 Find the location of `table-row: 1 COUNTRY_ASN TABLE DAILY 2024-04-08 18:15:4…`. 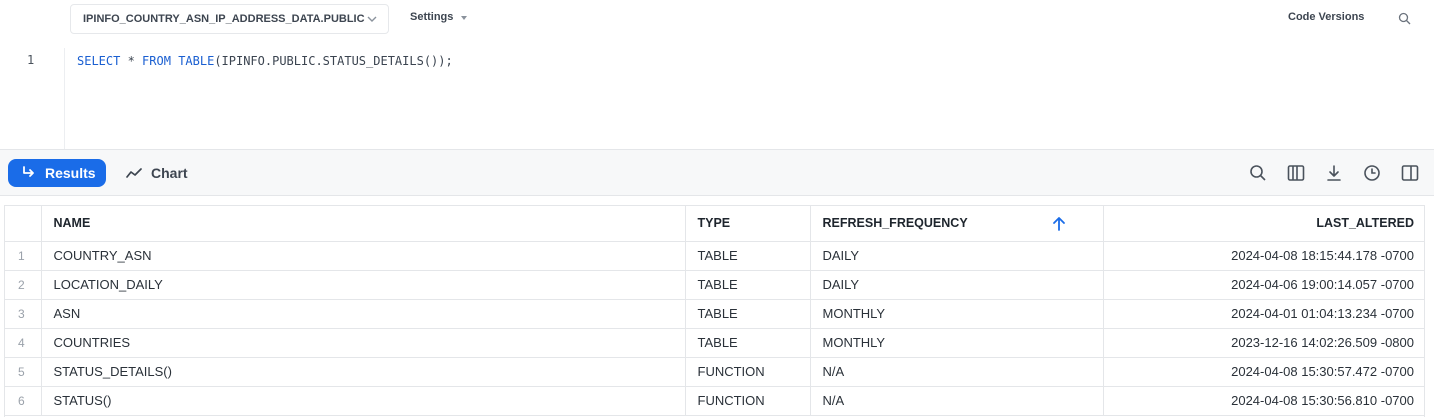

table-row: 1 COUNTRY_ASN TABLE DAILY 2024-04-08 18:15:4… is located at coordinates (714, 256).